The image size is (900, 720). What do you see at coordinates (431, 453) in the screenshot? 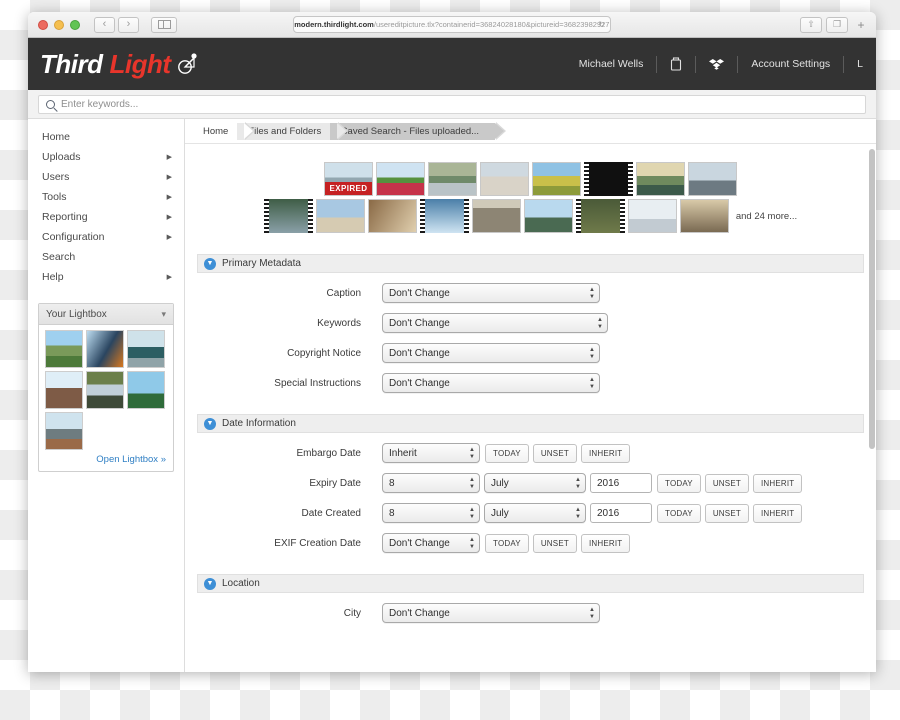
I see `embargo-date-select: Inherit ▲ ▼` at bounding box center [431, 453].